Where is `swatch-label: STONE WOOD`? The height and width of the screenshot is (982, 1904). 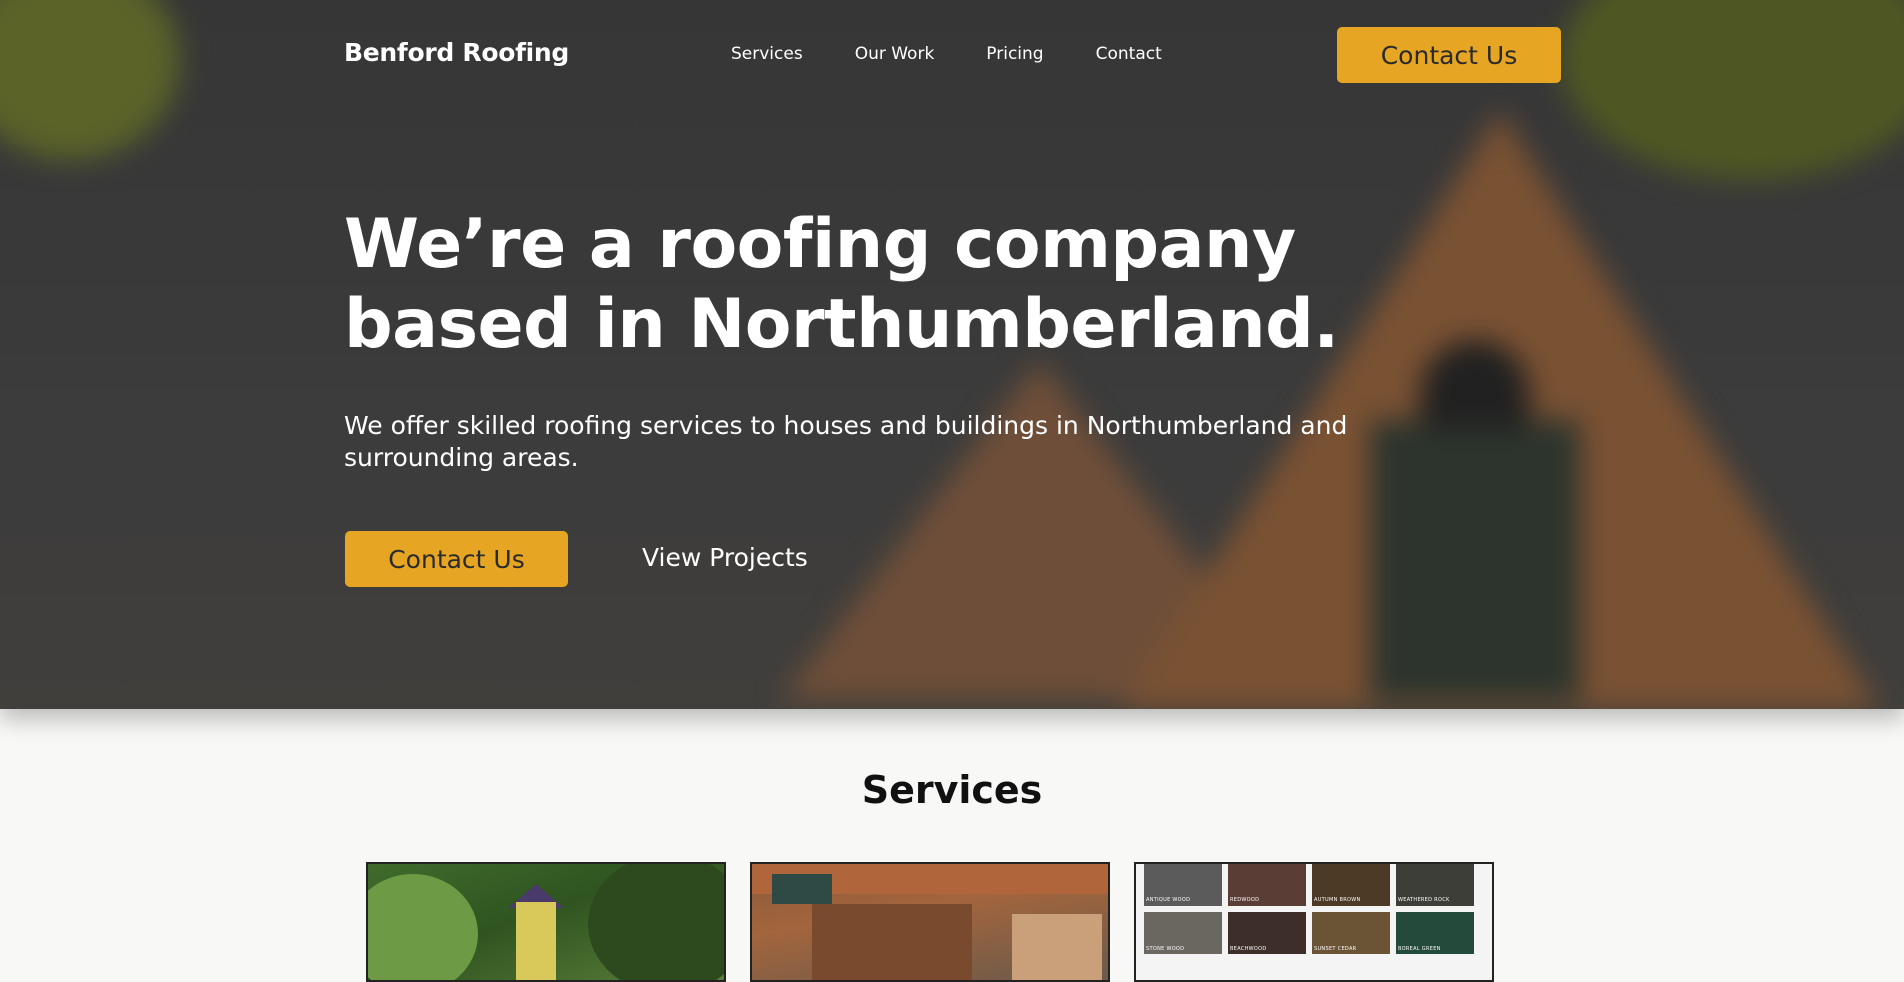
swatch-label: STONE WOOD is located at coordinates (1165, 949).